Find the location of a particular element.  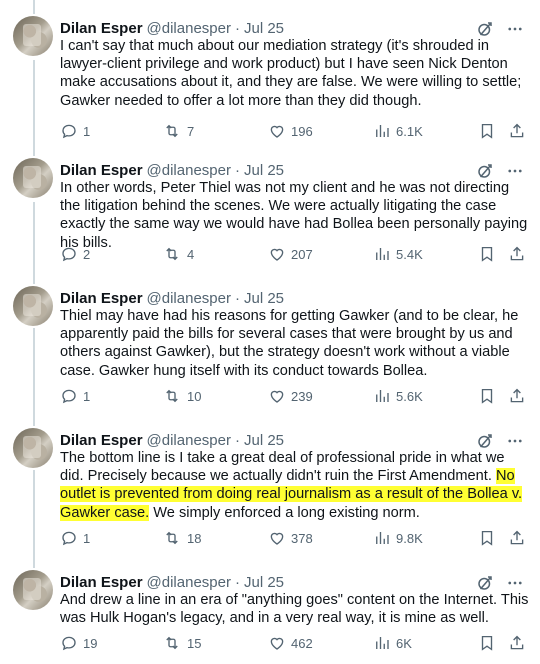

retweet-button: 4 is located at coordinates (178, 254).